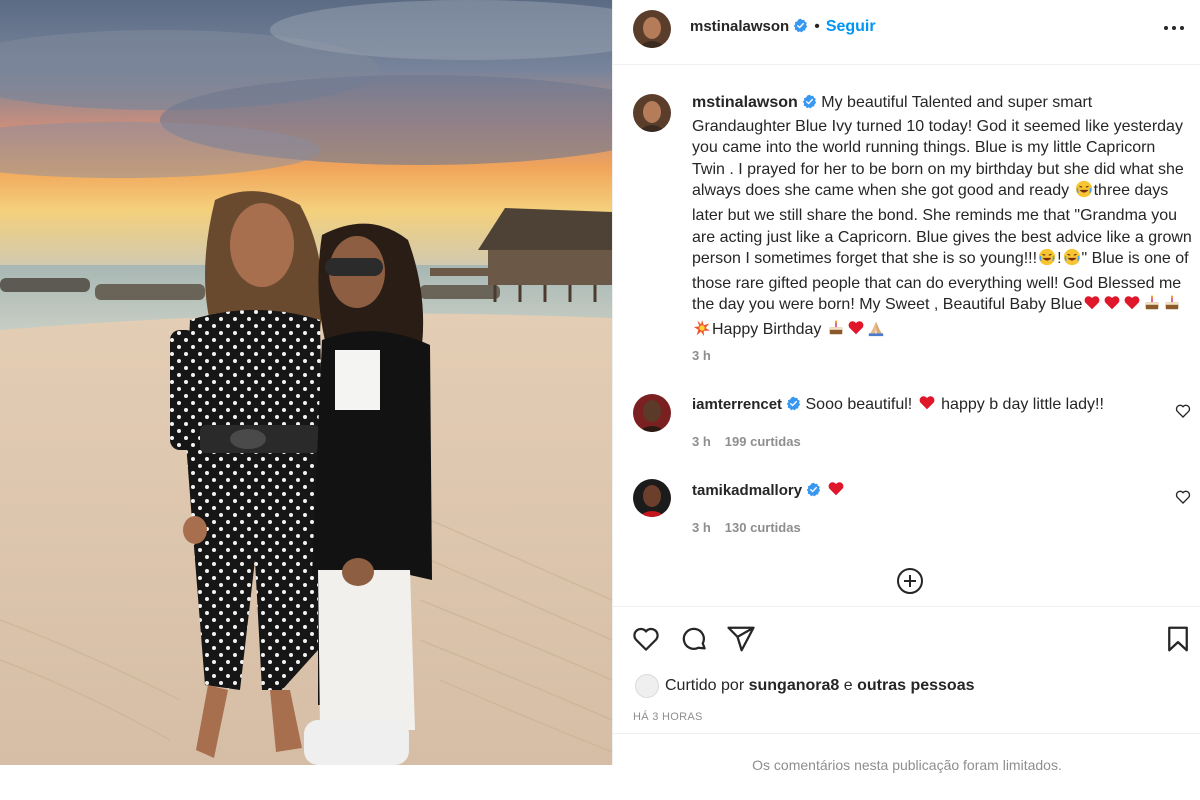  Describe the element at coordinates (647, 686) in the screenshot. I see `liked-by-avatar` at that location.